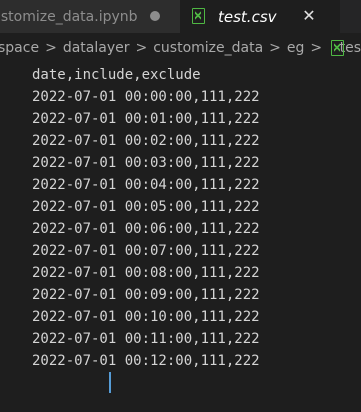 The image size is (361, 412). I want to click on tab-test-csv: test.csv ✕, so click(260, 16).